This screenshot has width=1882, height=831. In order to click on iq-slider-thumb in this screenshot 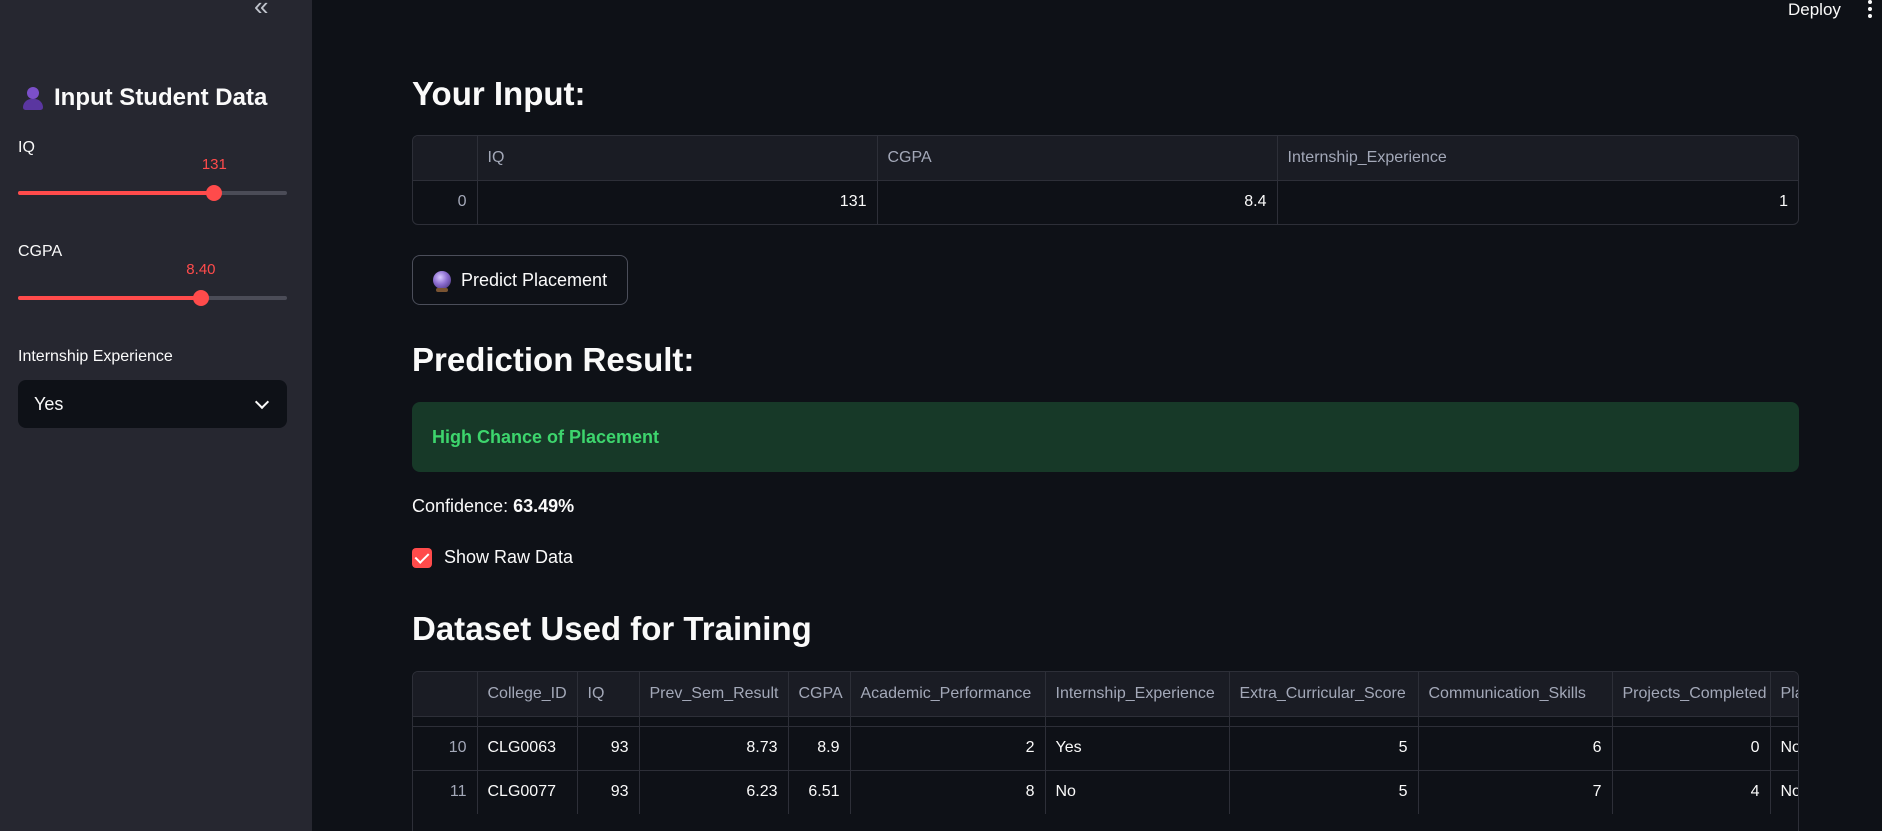, I will do `click(214, 193)`.